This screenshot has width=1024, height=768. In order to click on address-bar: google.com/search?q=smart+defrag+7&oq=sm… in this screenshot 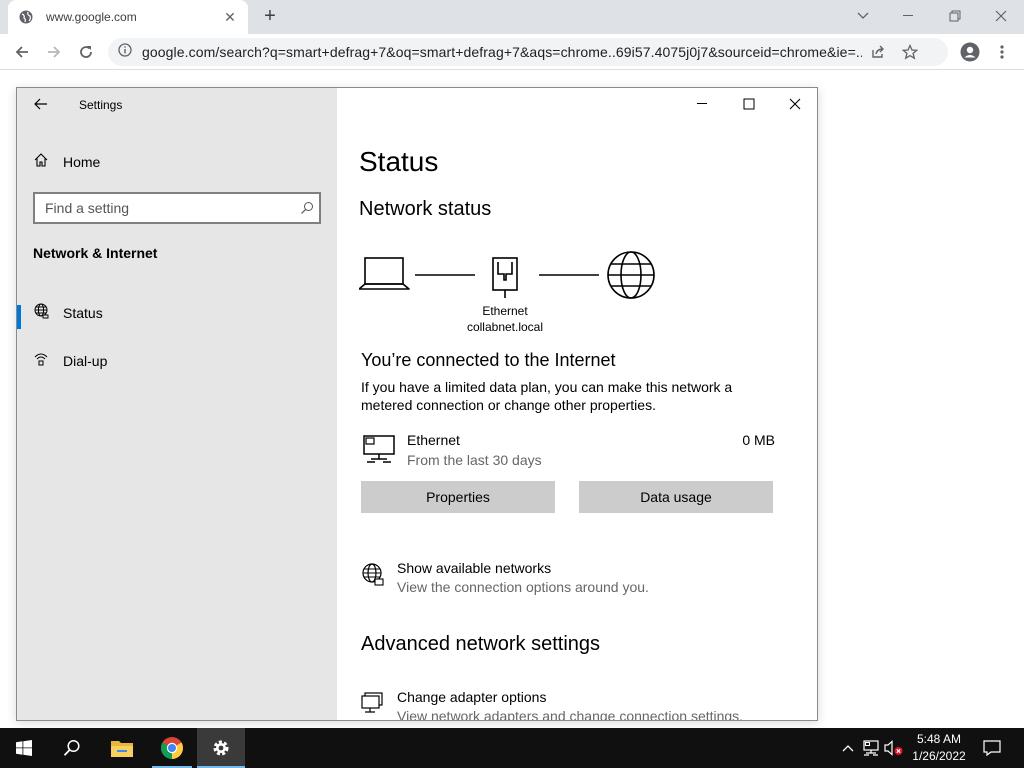, I will do `click(528, 52)`.